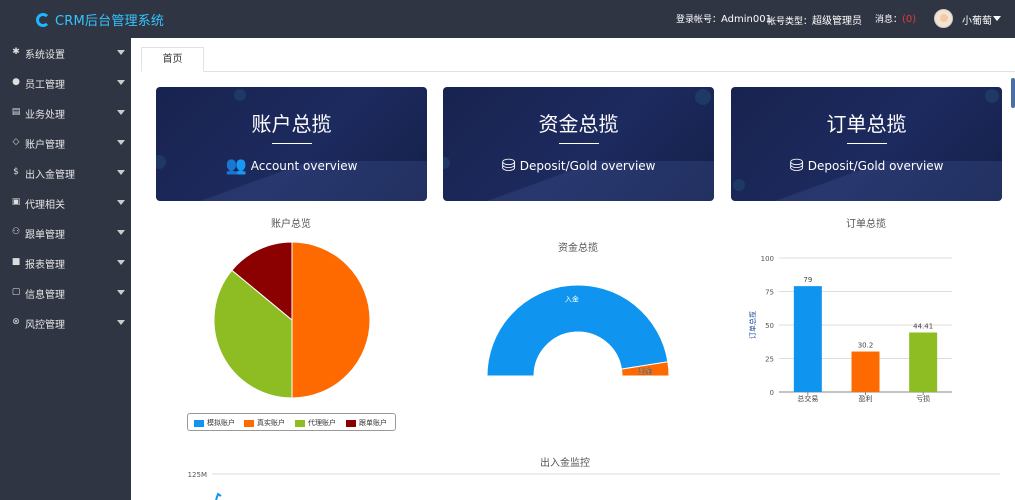 Image resolution: width=1015 pixels, height=500 pixels. Describe the element at coordinates (645, 371) in the screenshot. I see `donut-label: 出金` at that location.